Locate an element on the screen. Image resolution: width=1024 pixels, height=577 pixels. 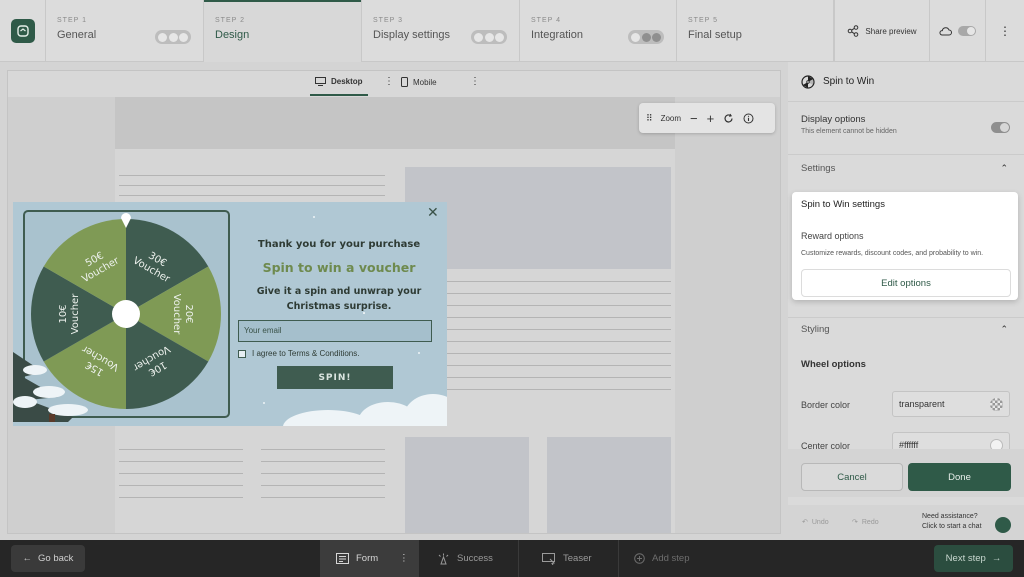
desktop-options-icon: ⋮ is located at coordinates (389, 81).